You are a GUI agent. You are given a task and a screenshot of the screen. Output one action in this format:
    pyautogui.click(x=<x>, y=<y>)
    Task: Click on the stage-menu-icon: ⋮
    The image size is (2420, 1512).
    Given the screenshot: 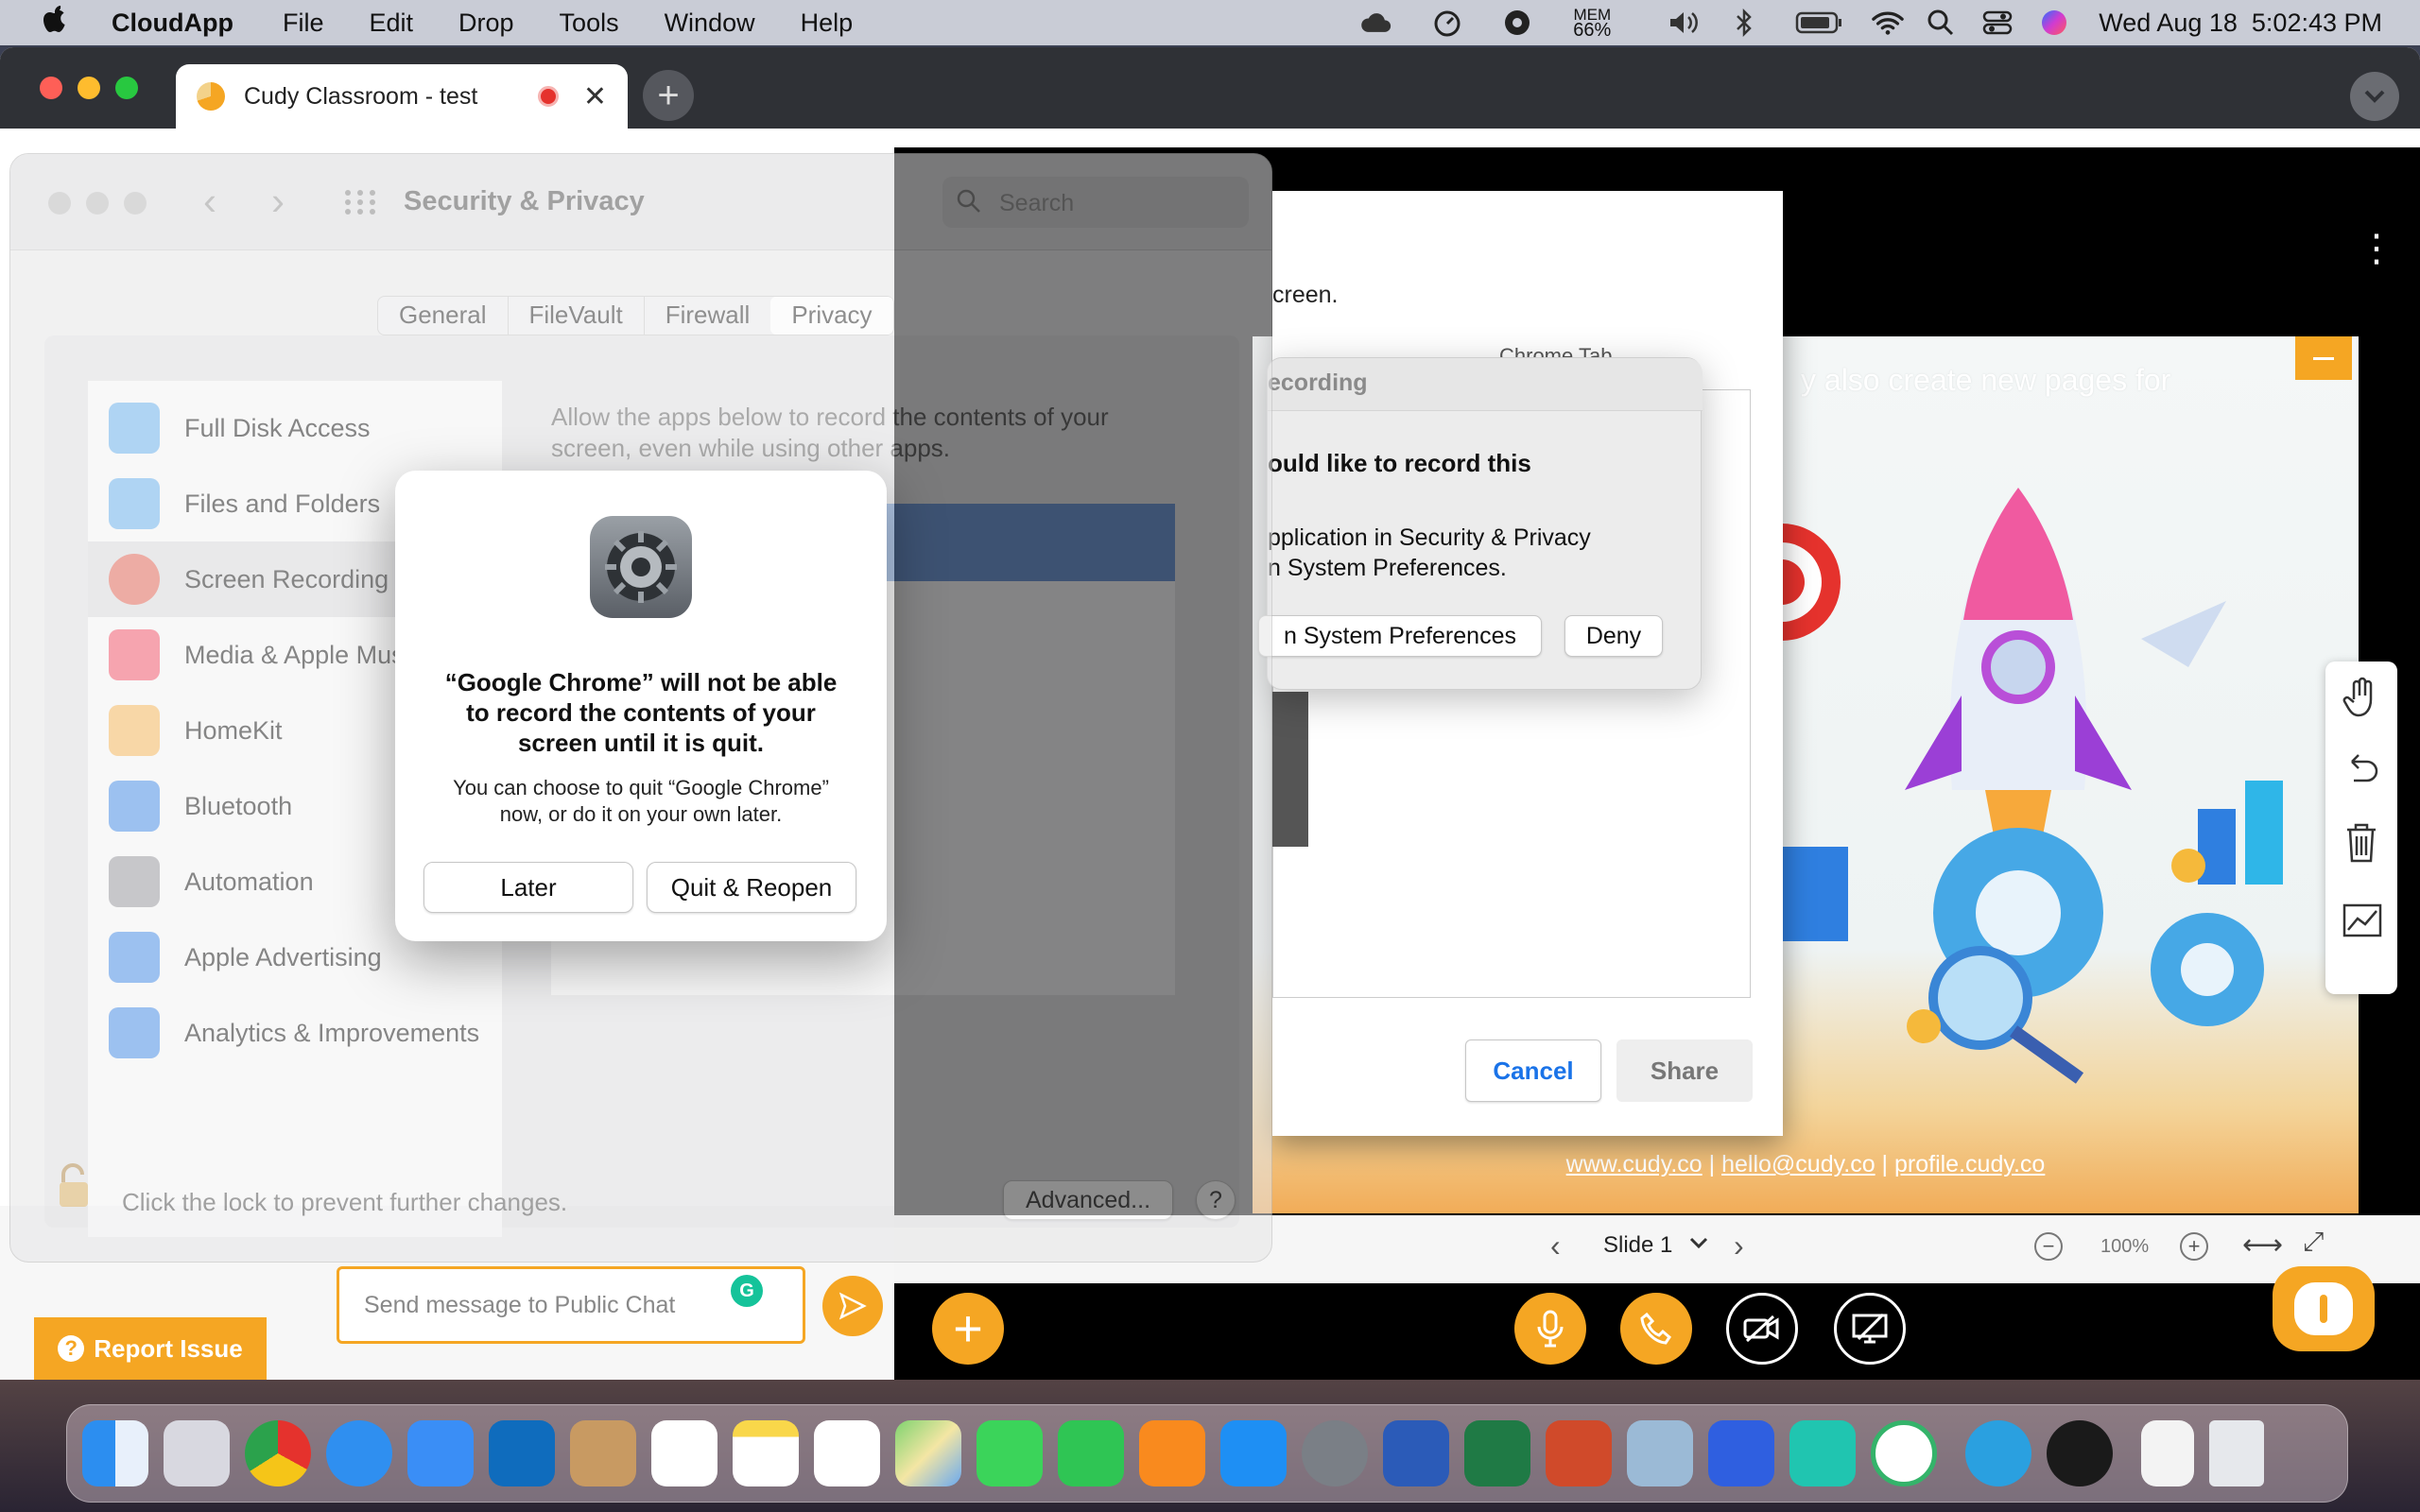 What is the action you would take?
    pyautogui.click(x=2376, y=248)
    